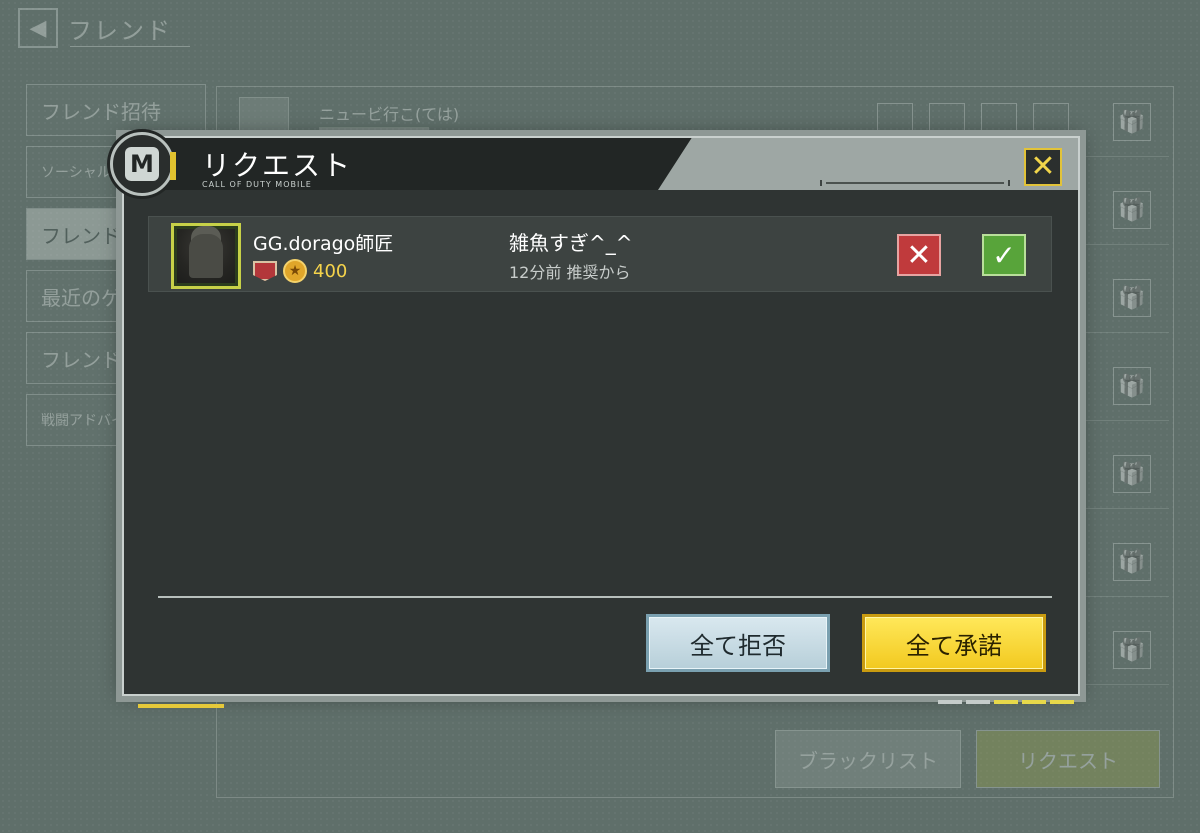  I want to click on requester-level: 400, so click(330, 271).